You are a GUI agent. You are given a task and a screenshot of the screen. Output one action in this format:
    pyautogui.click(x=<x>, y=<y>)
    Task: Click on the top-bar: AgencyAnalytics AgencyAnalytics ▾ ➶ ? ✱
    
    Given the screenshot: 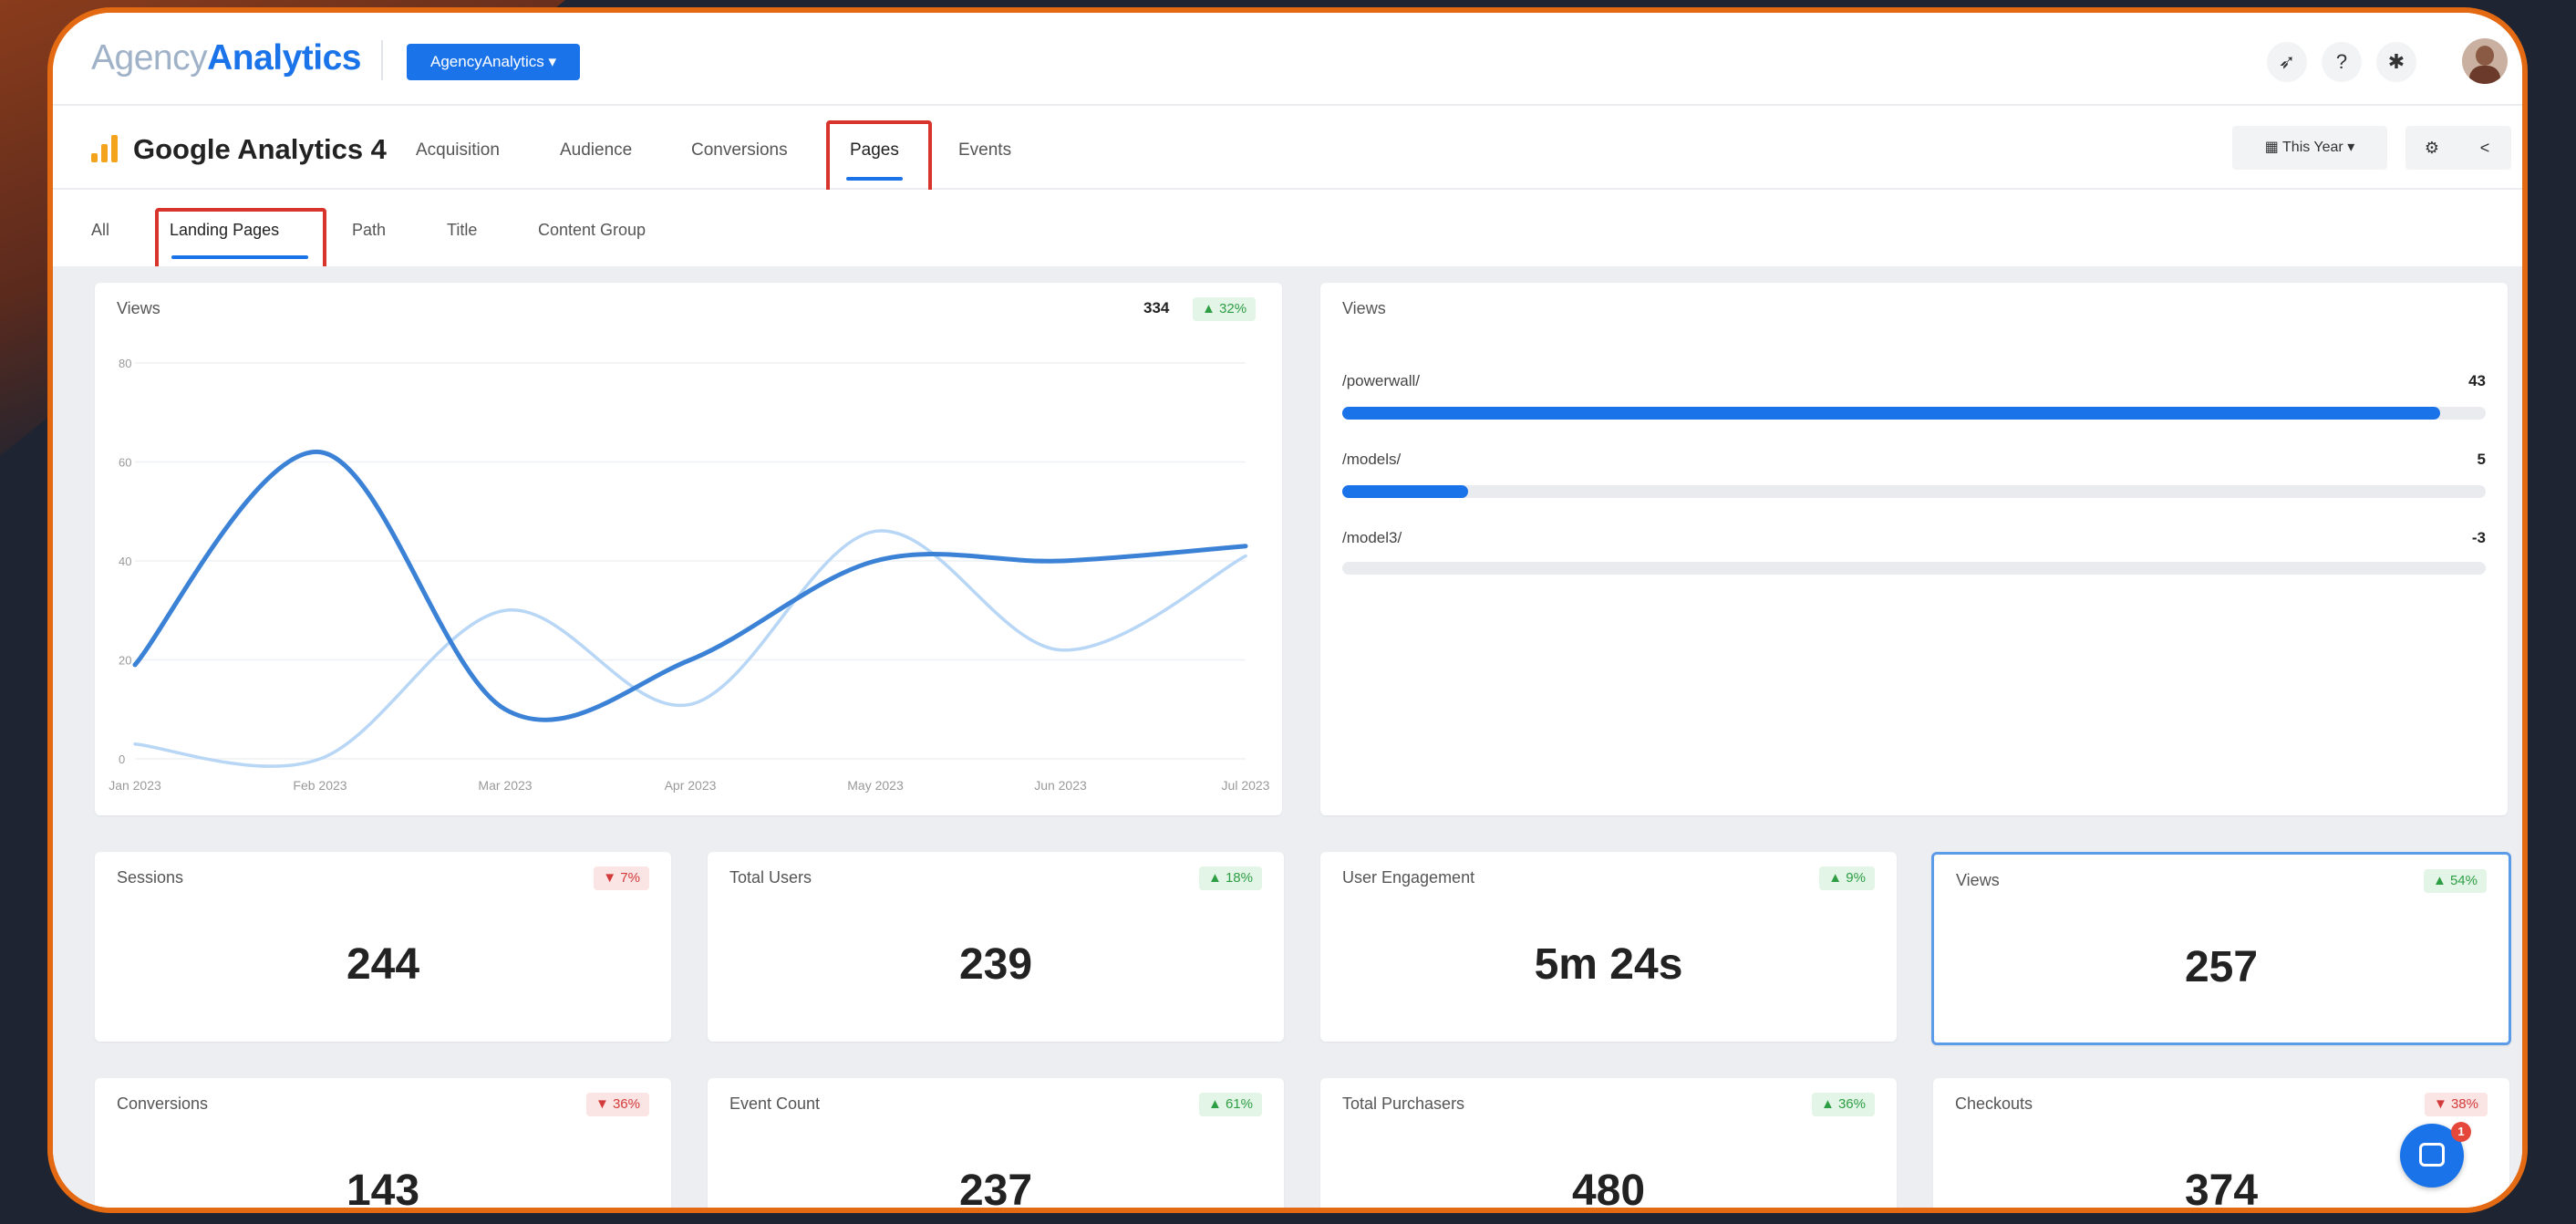 What is the action you would take?
    pyautogui.click(x=1287, y=60)
    